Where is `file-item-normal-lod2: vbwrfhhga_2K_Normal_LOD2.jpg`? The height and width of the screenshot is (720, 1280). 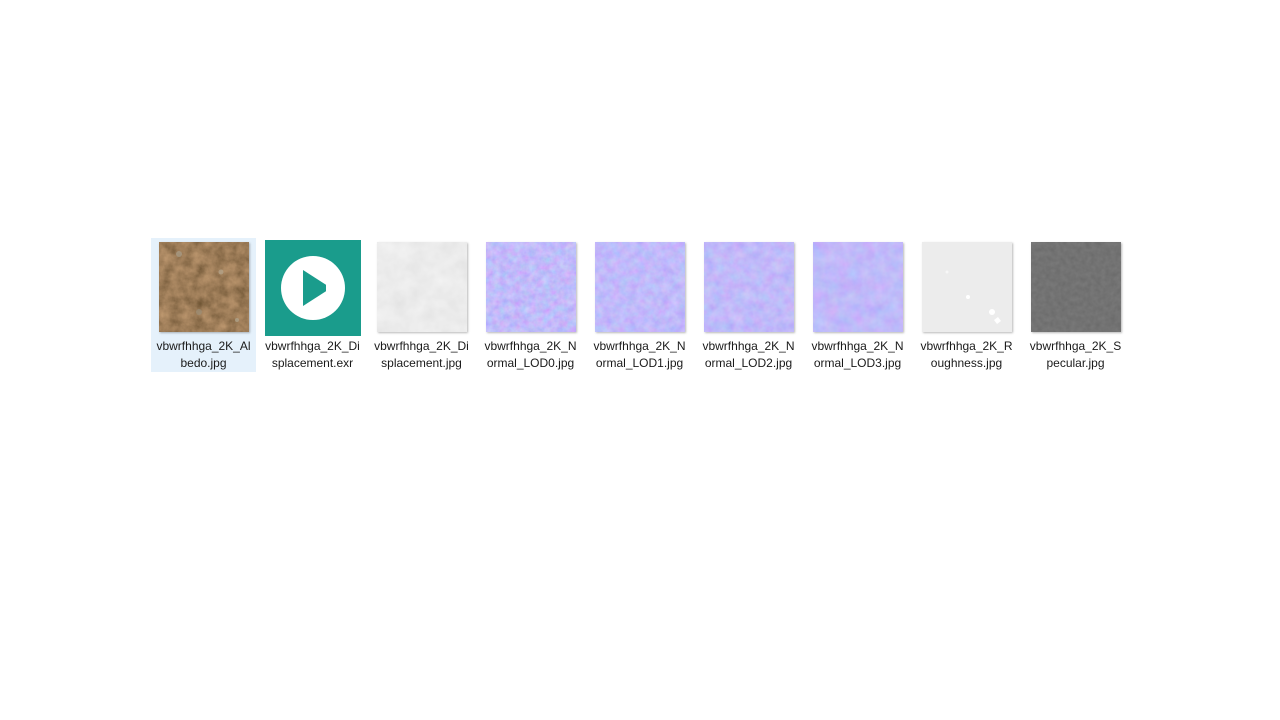 file-item-normal-lod2: vbwrfhhga_2K_Normal_LOD2.jpg is located at coordinates (748, 305).